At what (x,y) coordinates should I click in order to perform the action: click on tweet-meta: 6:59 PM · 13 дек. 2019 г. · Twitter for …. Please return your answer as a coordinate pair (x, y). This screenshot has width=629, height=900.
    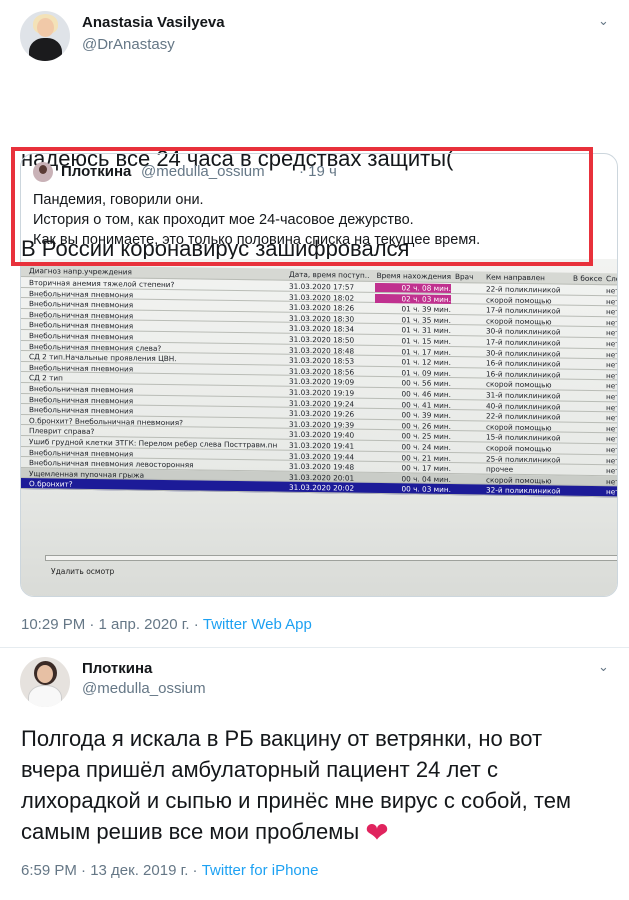
    Looking at the image, I should click on (169, 870).